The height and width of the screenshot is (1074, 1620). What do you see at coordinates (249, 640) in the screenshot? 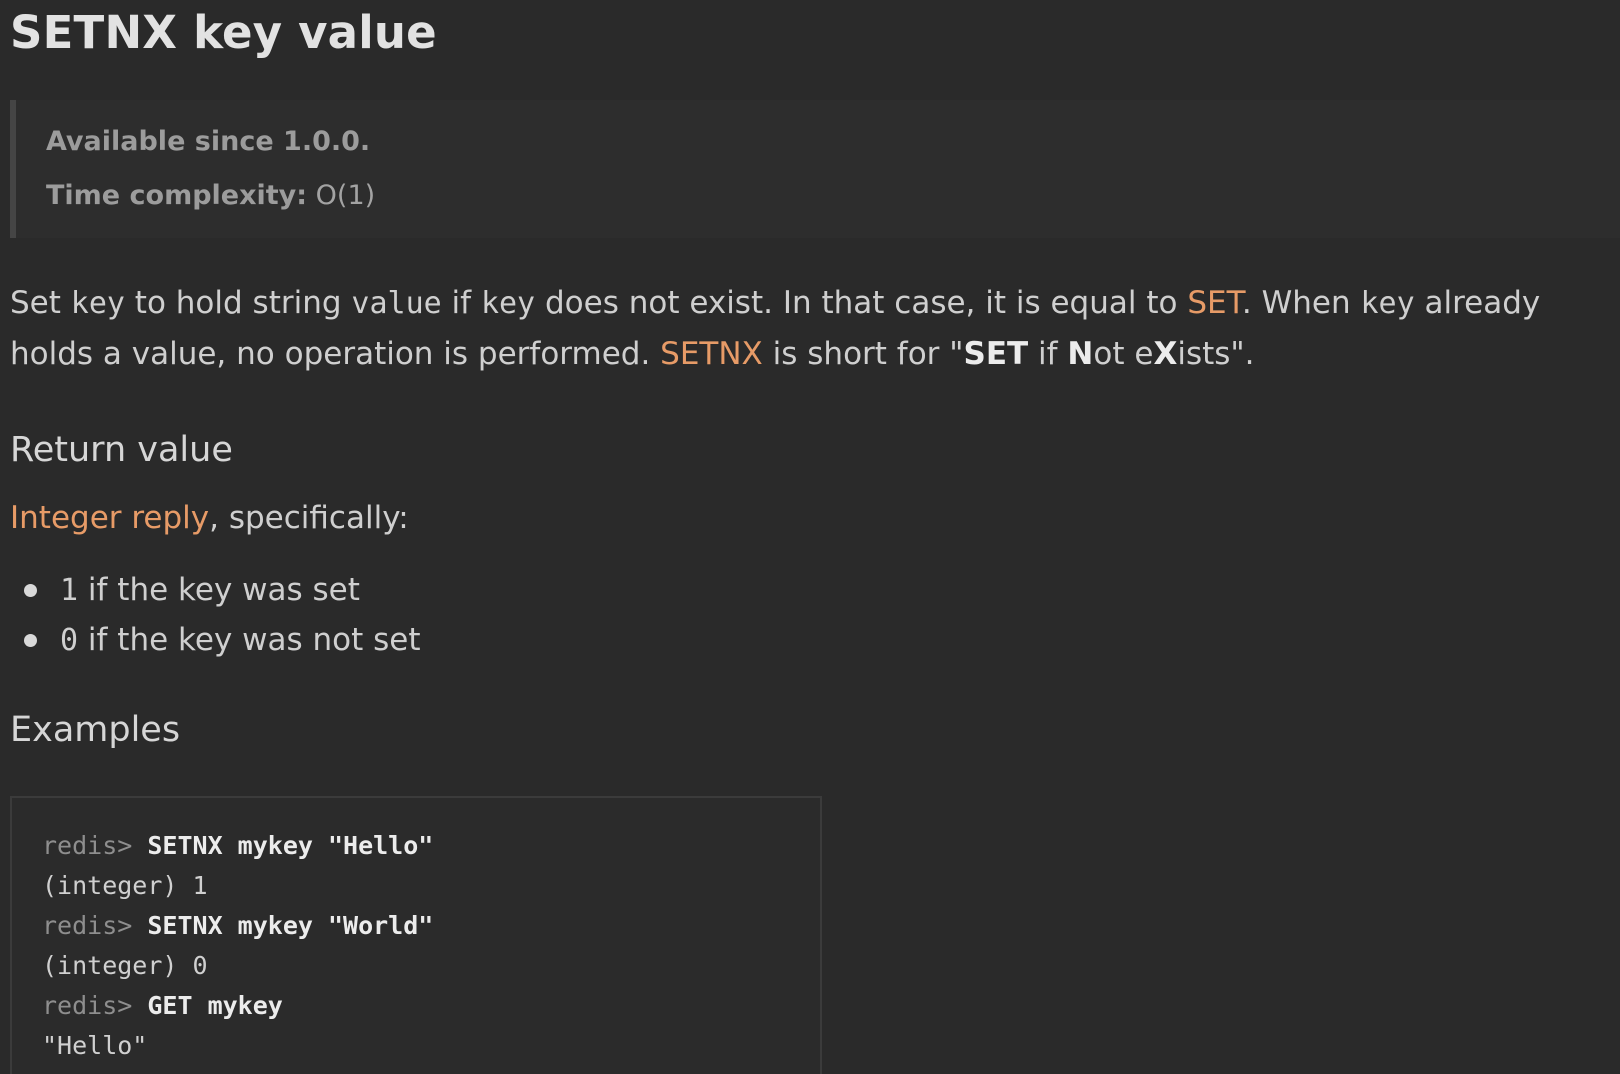
I see `return-desc: if the key was not set` at bounding box center [249, 640].